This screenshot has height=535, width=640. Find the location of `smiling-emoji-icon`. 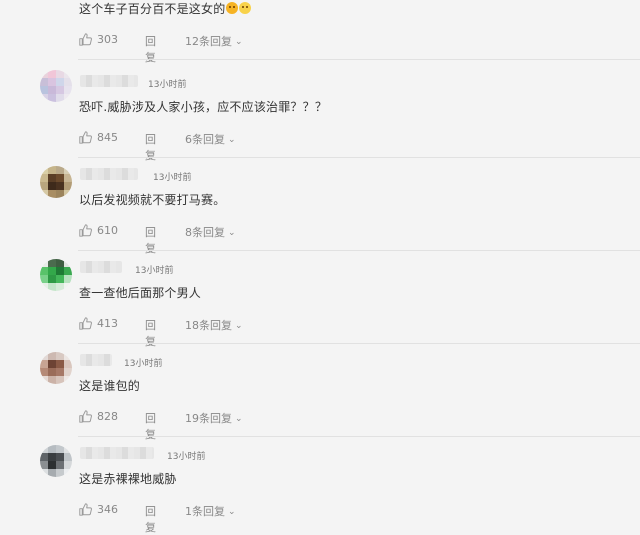

smiling-emoji-icon is located at coordinates (245, 8).